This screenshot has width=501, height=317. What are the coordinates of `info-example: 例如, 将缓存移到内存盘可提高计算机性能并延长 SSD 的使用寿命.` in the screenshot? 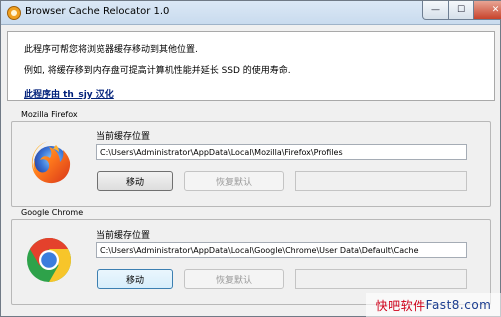 It's located at (157, 71).